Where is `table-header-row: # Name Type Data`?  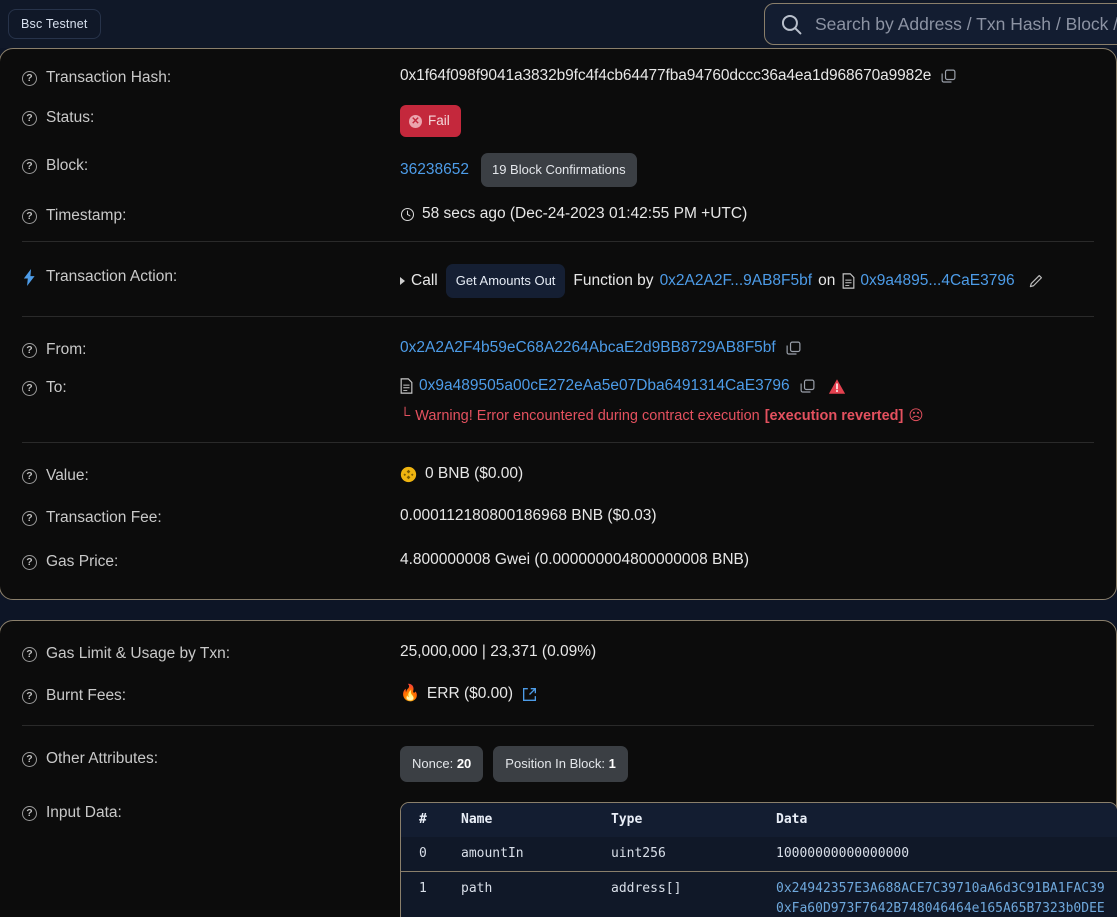
table-header-row: # Name Type Data is located at coordinates (759, 820).